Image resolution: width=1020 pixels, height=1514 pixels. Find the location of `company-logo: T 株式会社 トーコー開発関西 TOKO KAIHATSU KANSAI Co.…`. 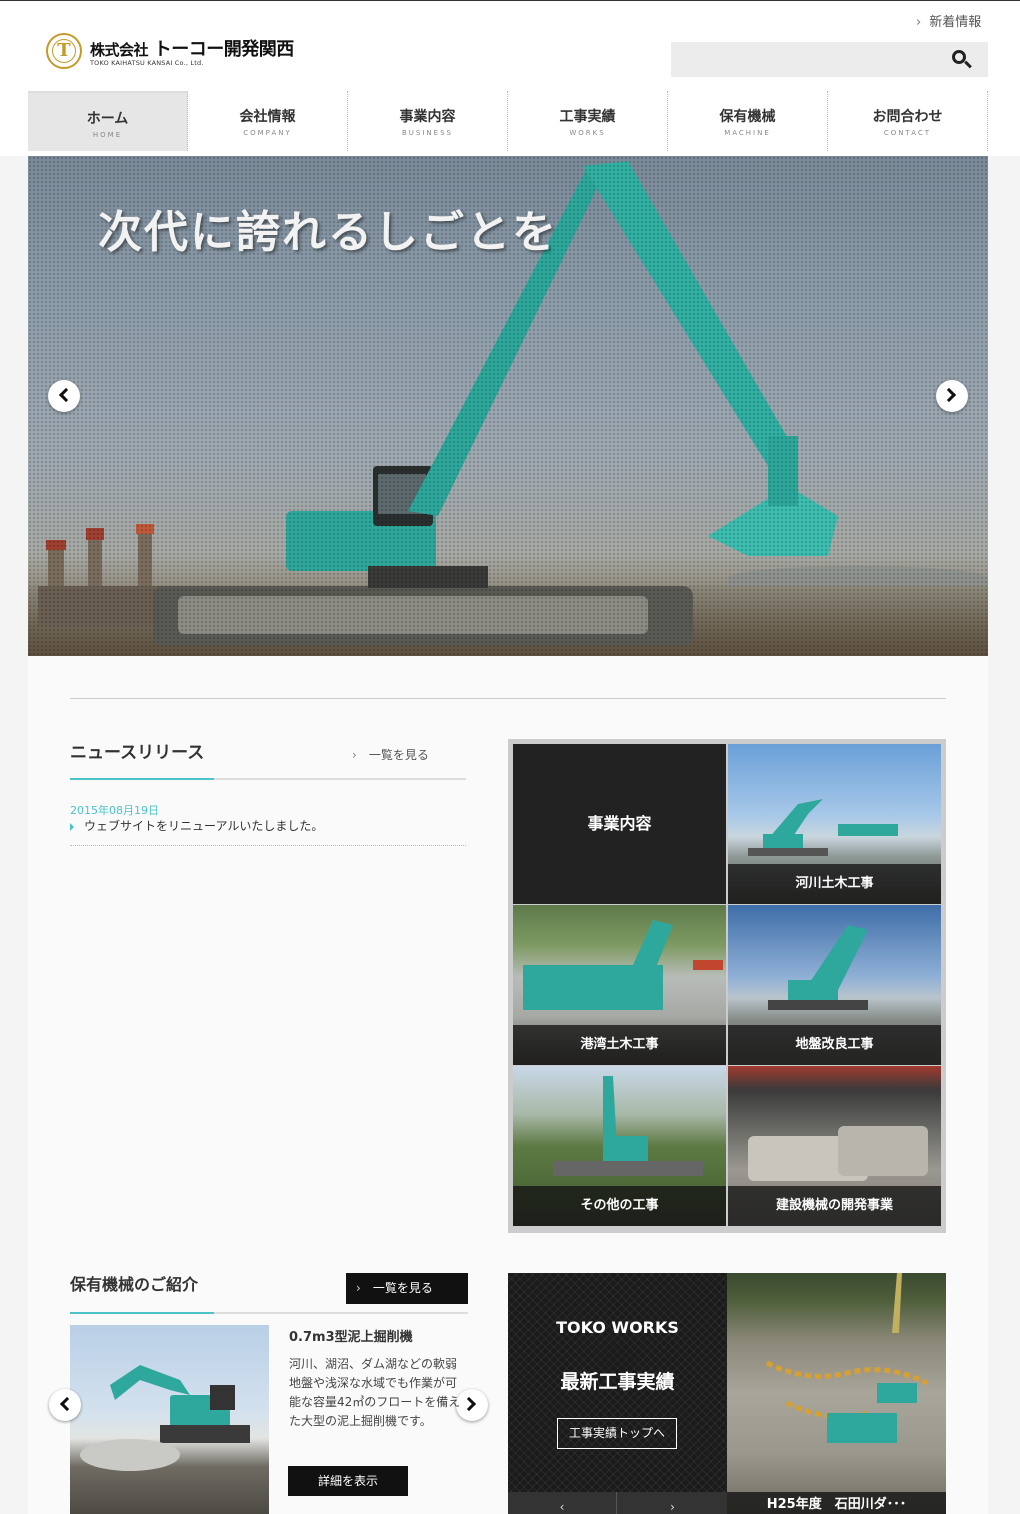

company-logo: T 株式会社 トーコー開発関西 TOKO KAIHATSU KANSAI Co.… is located at coordinates (186, 53).